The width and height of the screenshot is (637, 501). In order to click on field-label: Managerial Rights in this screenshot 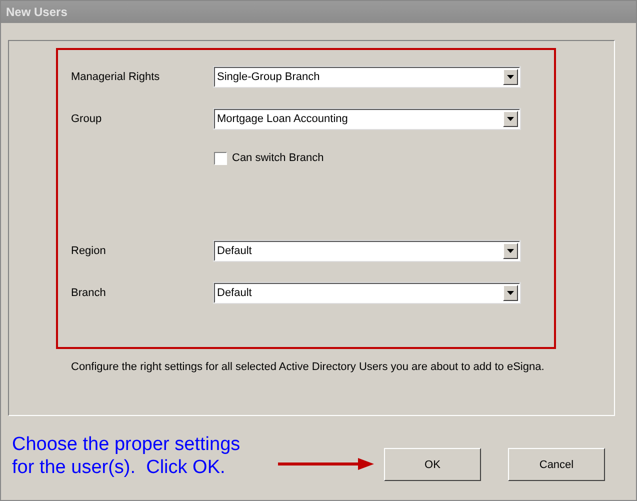, I will do `click(116, 77)`.